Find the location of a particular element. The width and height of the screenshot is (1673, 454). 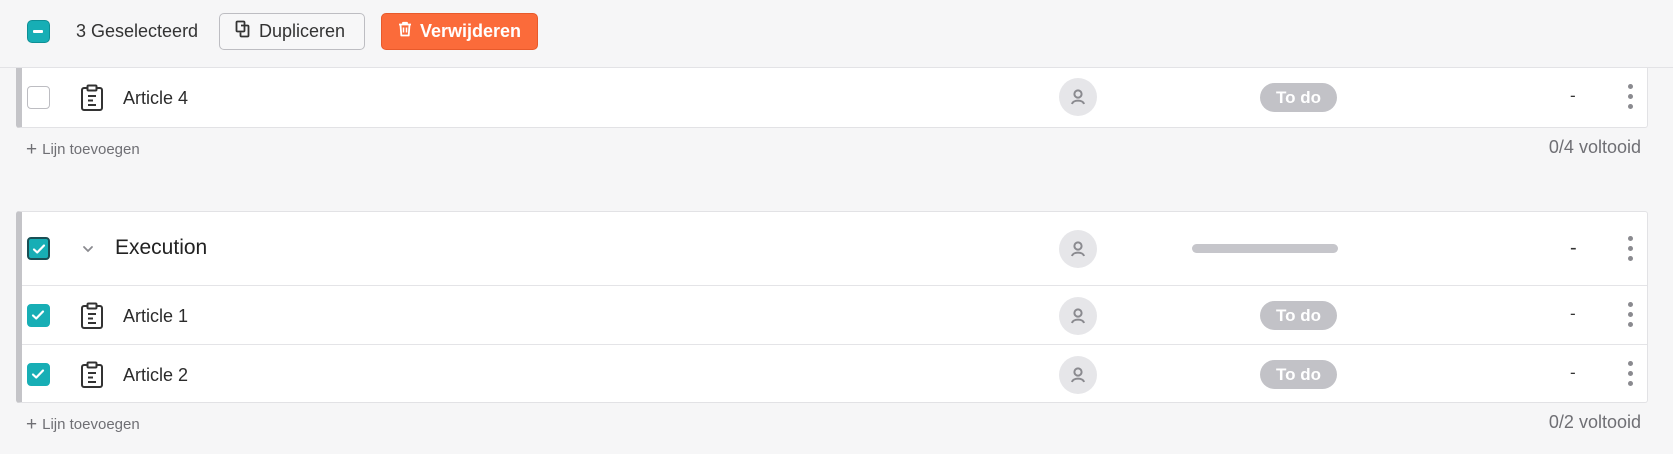

indeterminate-dash-icon is located at coordinates (38, 31).